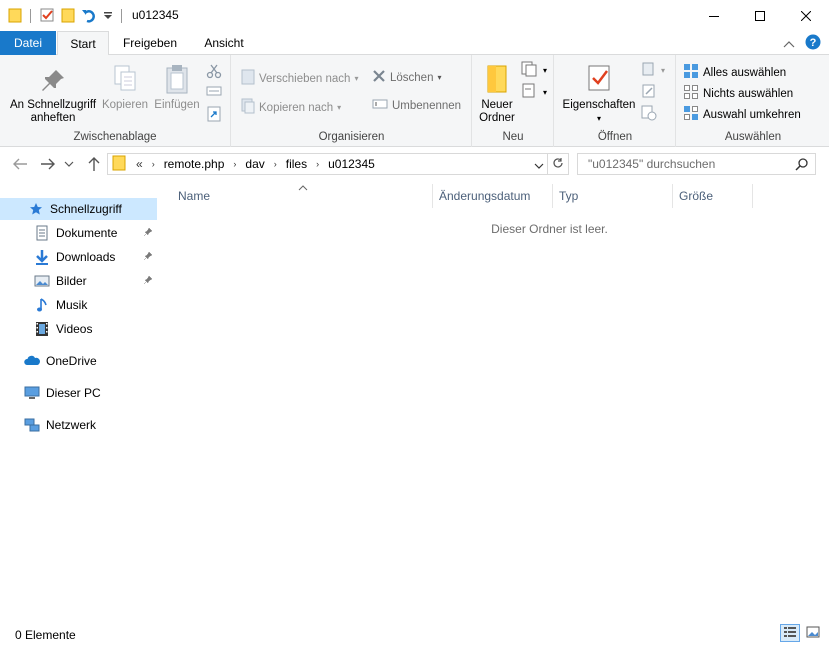  Describe the element at coordinates (789, 44) in the screenshot. I see `collapse-ribbon-icon` at that location.